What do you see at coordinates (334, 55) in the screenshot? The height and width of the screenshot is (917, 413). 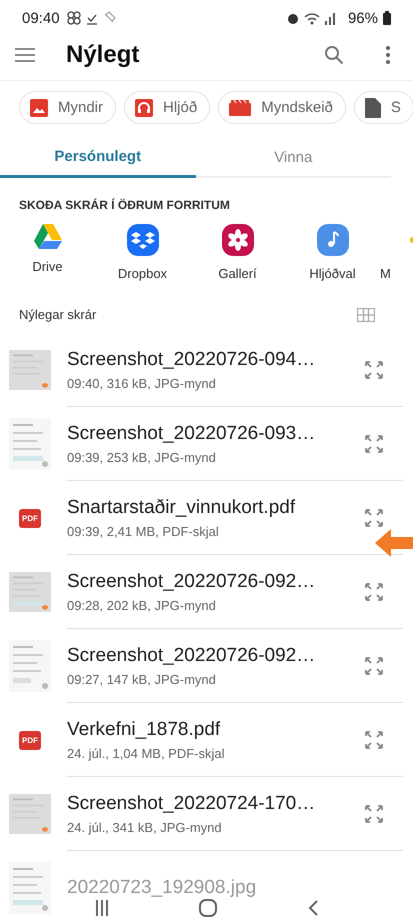 I see `search-icon` at bounding box center [334, 55].